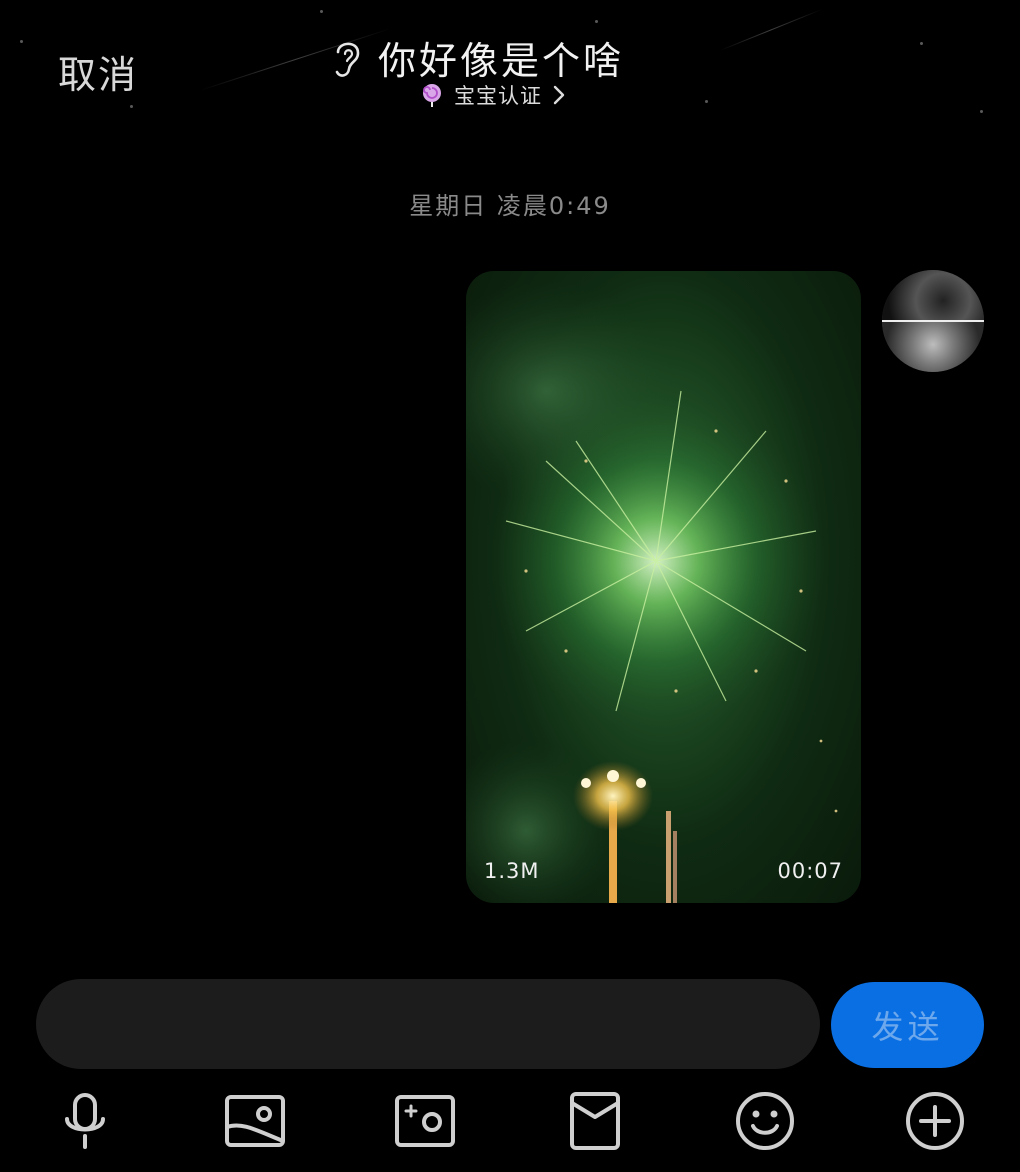  What do you see at coordinates (559, 95) in the screenshot?
I see `chevron-right-icon` at bounding box center [559, 95].